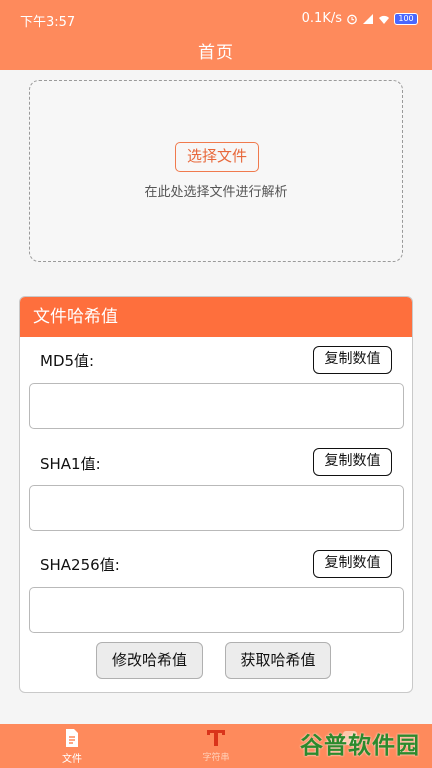 This screenshot has width=432, height=768. Describe the element at coordinates (352, 19) in the screenshot. I see `alarm-icon` at that location.